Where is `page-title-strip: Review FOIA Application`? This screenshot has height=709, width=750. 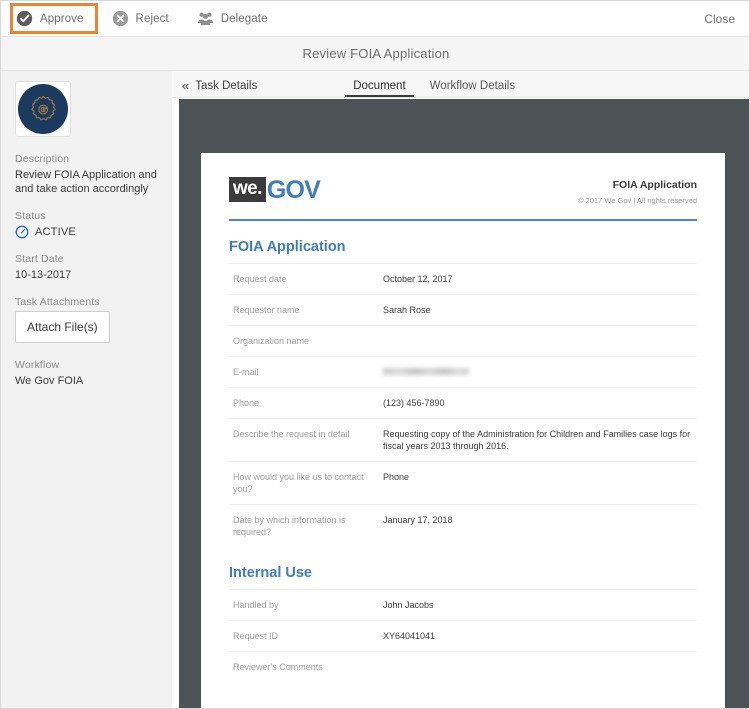 page-title-strip: Review FOIA Application is located at coordinates (375, 54).